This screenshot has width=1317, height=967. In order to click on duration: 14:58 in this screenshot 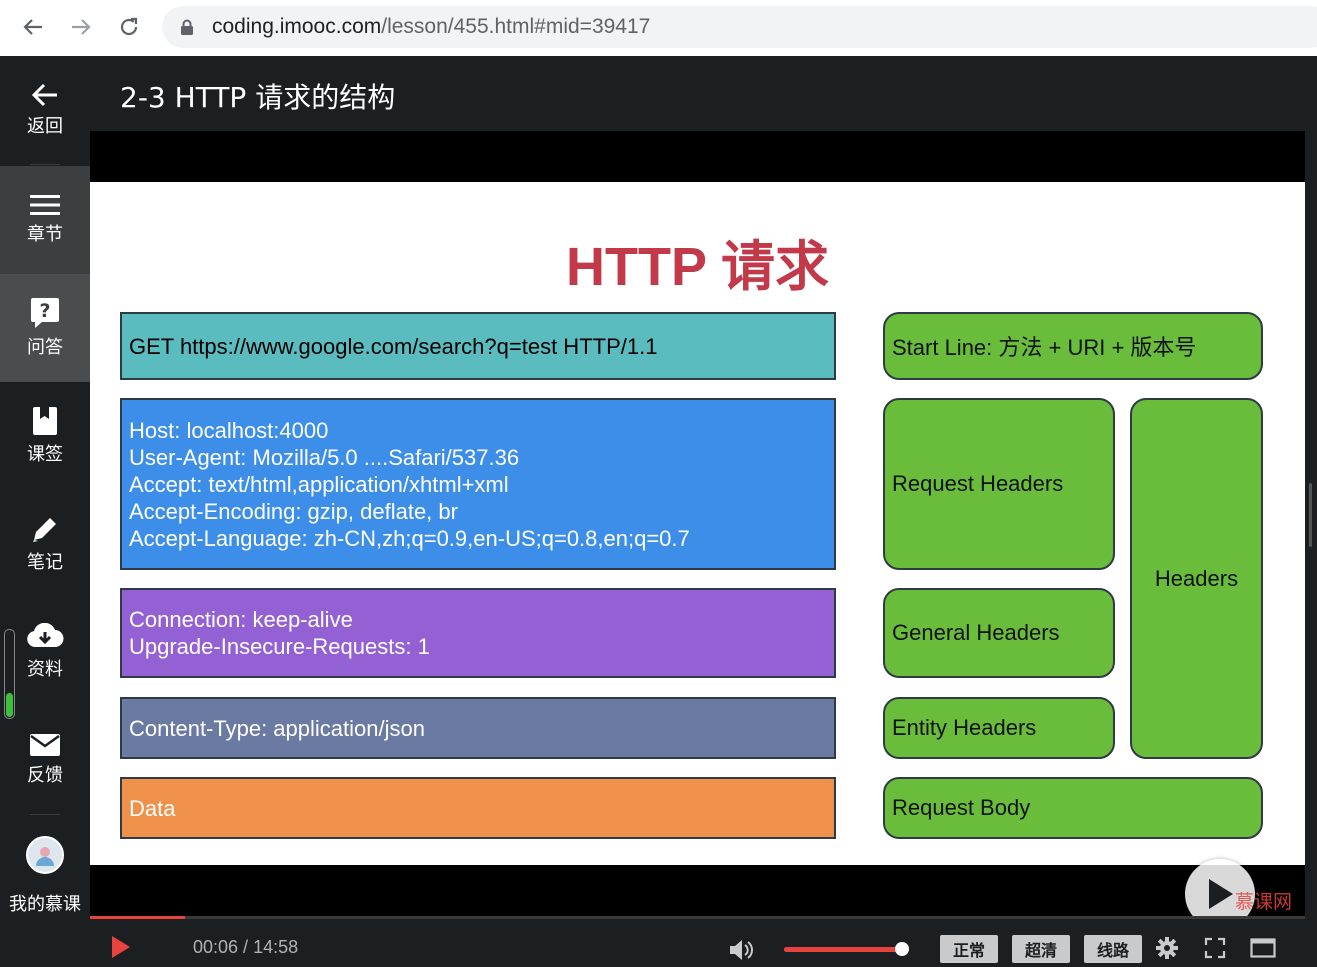, I will do `click(276, 947)`.